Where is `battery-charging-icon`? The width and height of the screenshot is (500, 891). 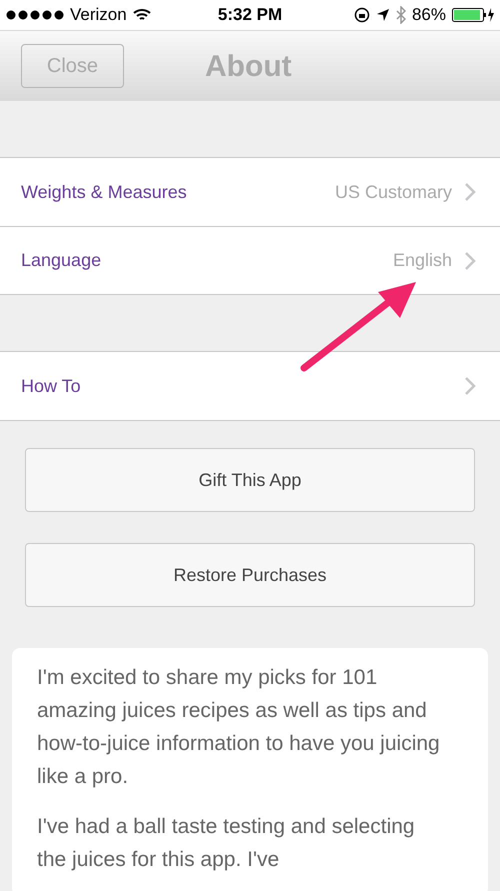
battery-charging-icon is located at coordinates (473, 15).